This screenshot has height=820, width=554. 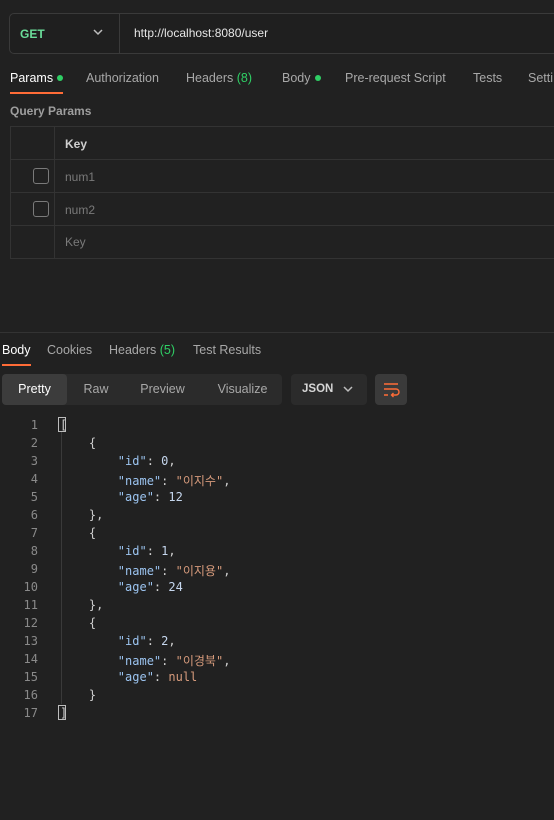 I want to click on tab-params: Params, so click(x=37, y=78).